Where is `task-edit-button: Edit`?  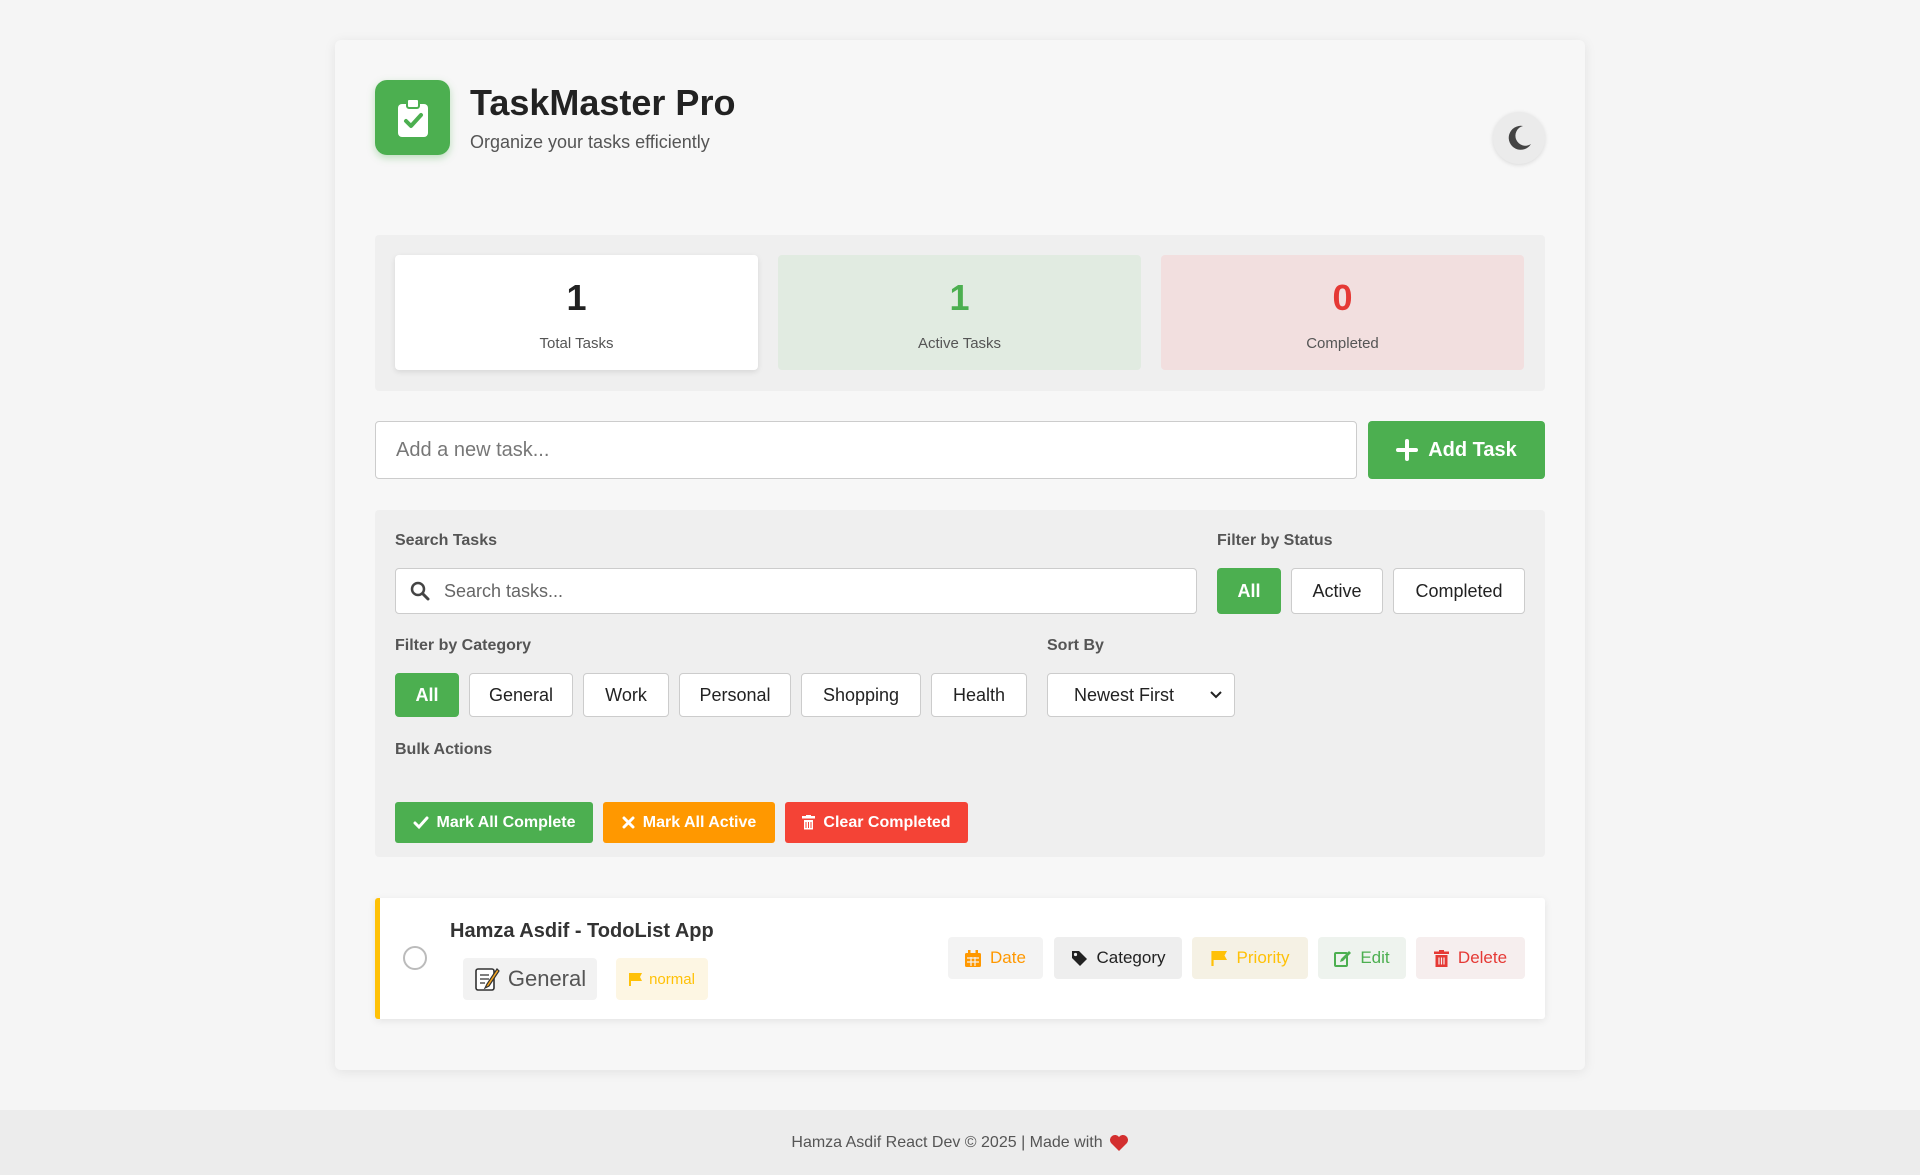 task-edit-button: Edit is located at coordinates (1362, 958).